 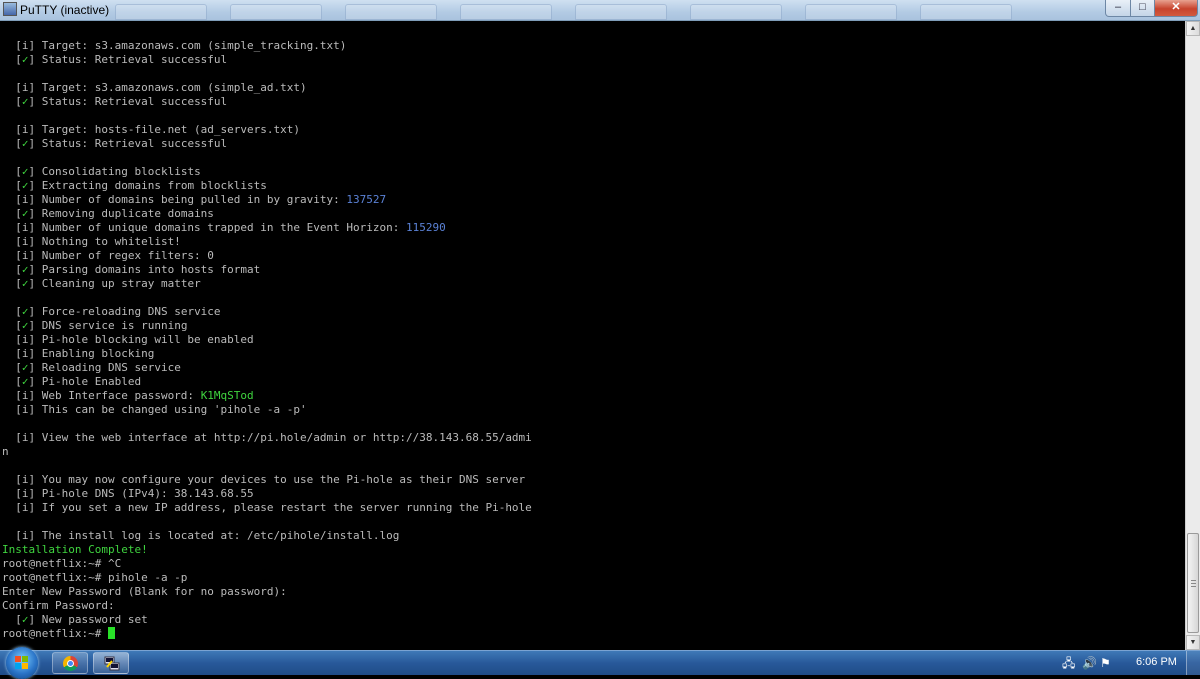 What do you see at coordinates (88, 619) in the screenshot?
I see `terminal-text: ] New password set` at bounding box center [88, 619].